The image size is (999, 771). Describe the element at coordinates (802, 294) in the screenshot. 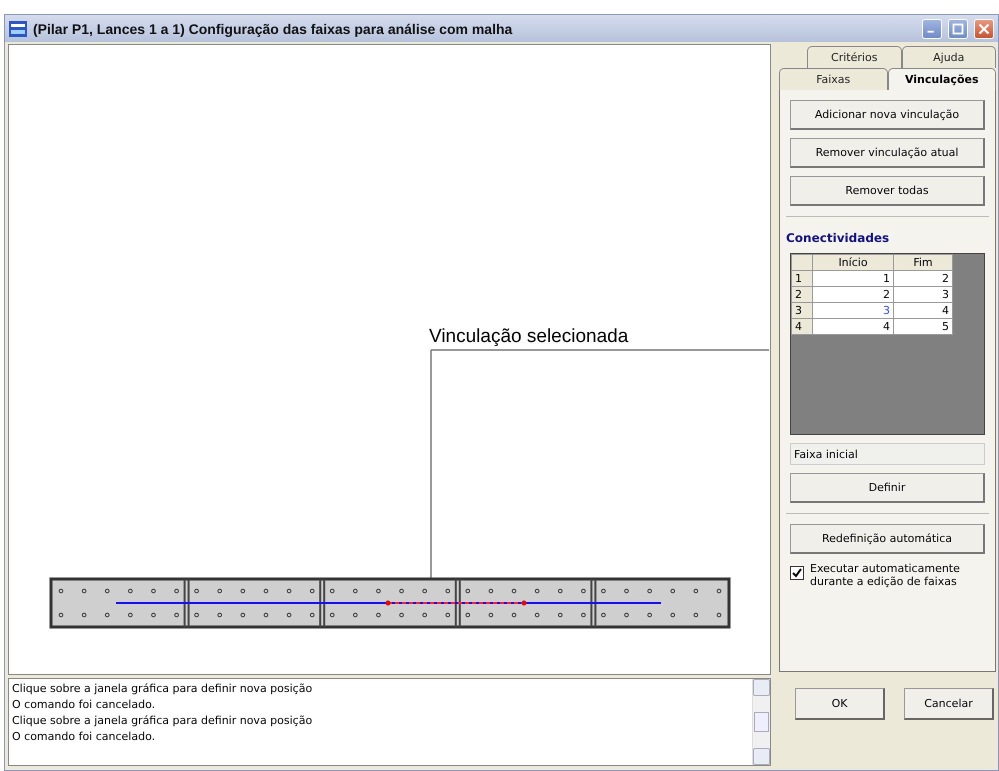

I see `row-header: 2` at that location.